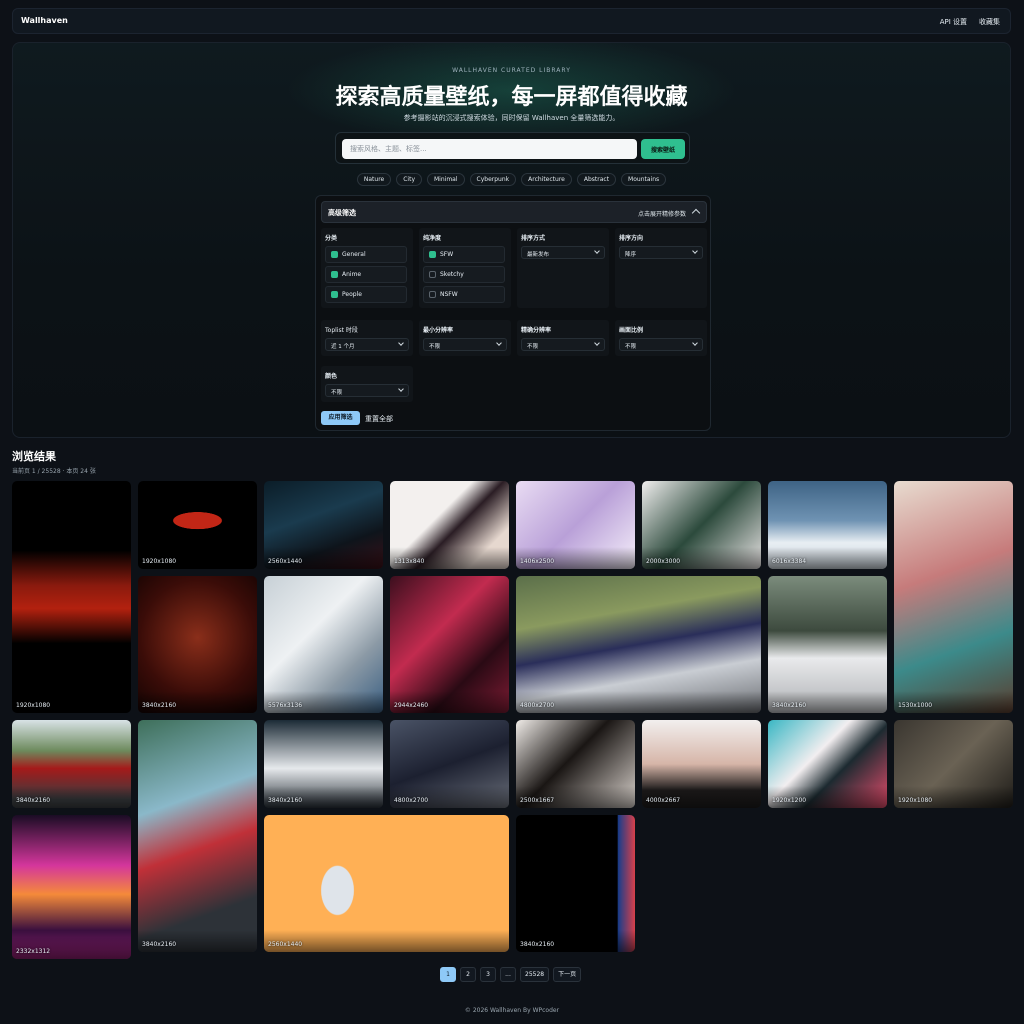 The width and height of the screenshot is (1024, 1024). I want to click on filter-header: 高级筛选 点击展开精修参数, so click(514, 212).